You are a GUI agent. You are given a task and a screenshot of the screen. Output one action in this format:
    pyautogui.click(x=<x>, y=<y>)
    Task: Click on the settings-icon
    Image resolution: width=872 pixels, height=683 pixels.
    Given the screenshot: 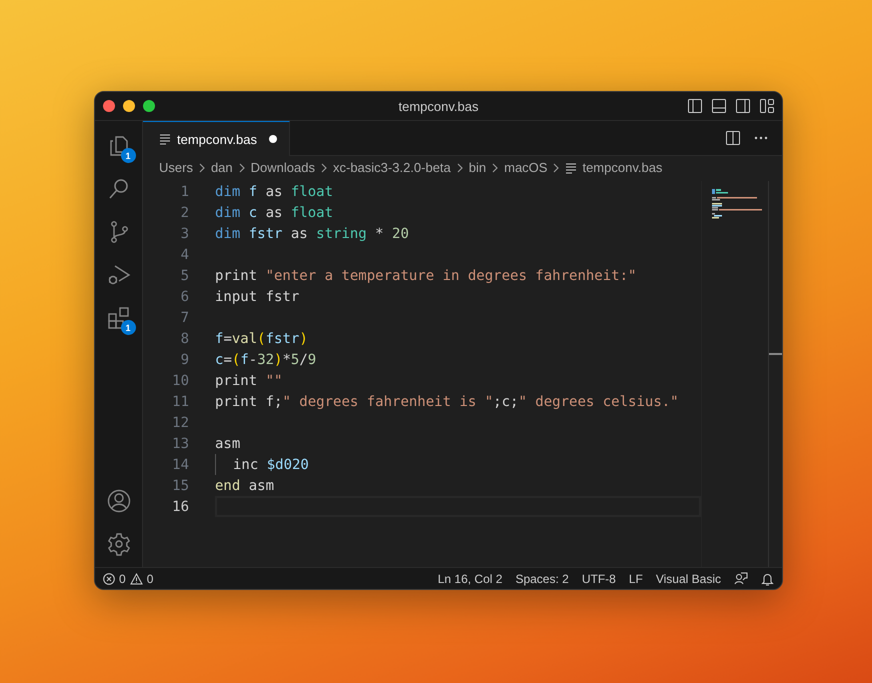 What is the action you would take?
    pyautogui.click(x=118, y=544)
    